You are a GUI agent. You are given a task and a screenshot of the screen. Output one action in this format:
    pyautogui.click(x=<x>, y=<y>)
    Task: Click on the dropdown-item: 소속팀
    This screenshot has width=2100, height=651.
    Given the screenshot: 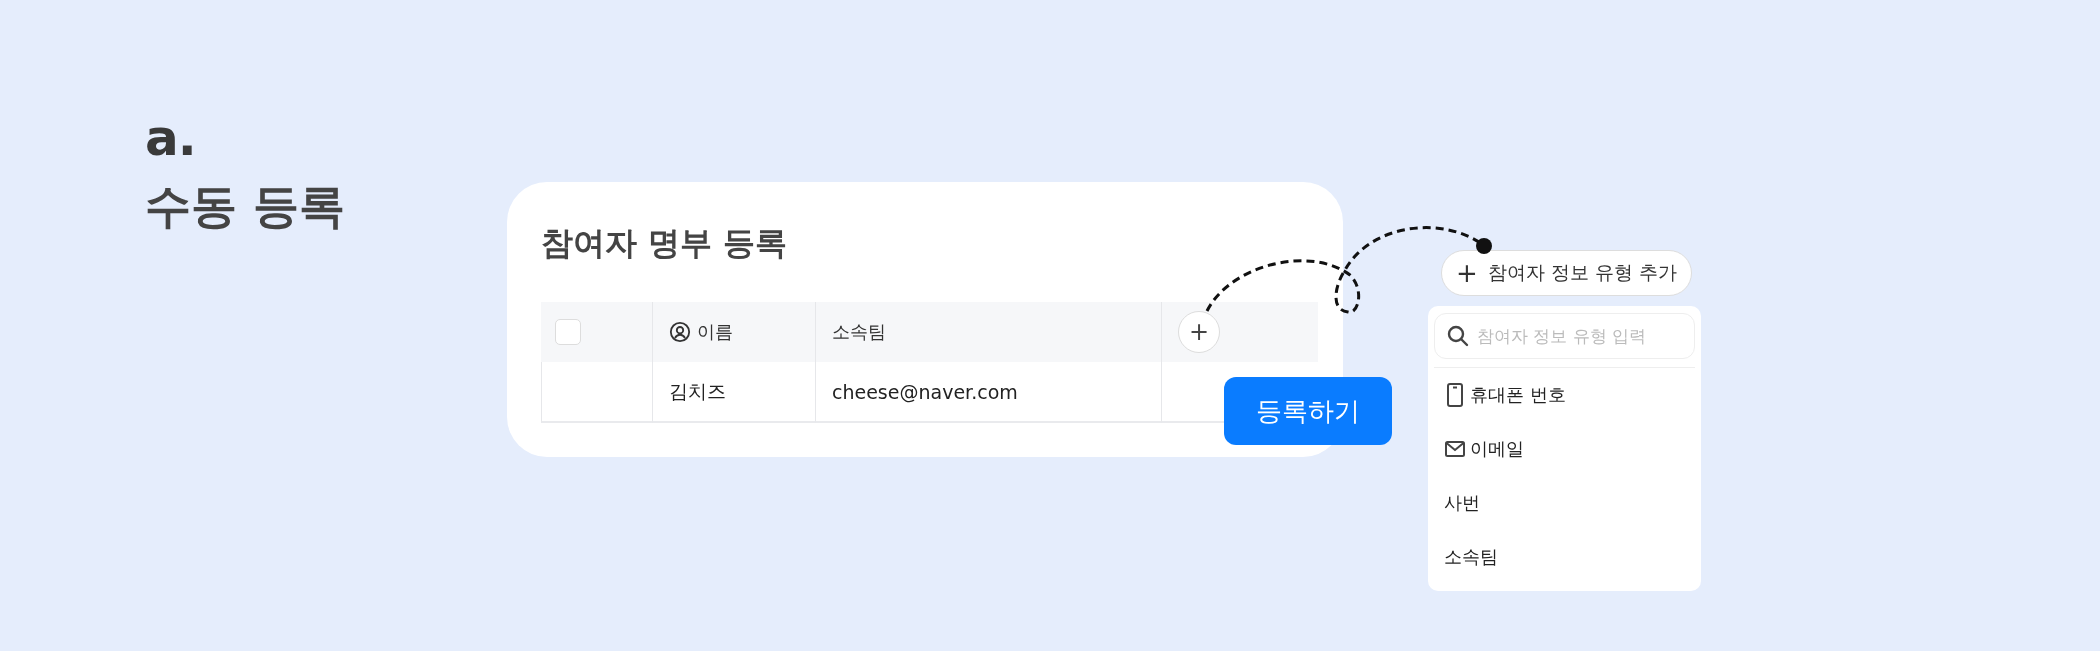 What is the action you would take?
    pyautogui.click(x=1564, y=557)
    